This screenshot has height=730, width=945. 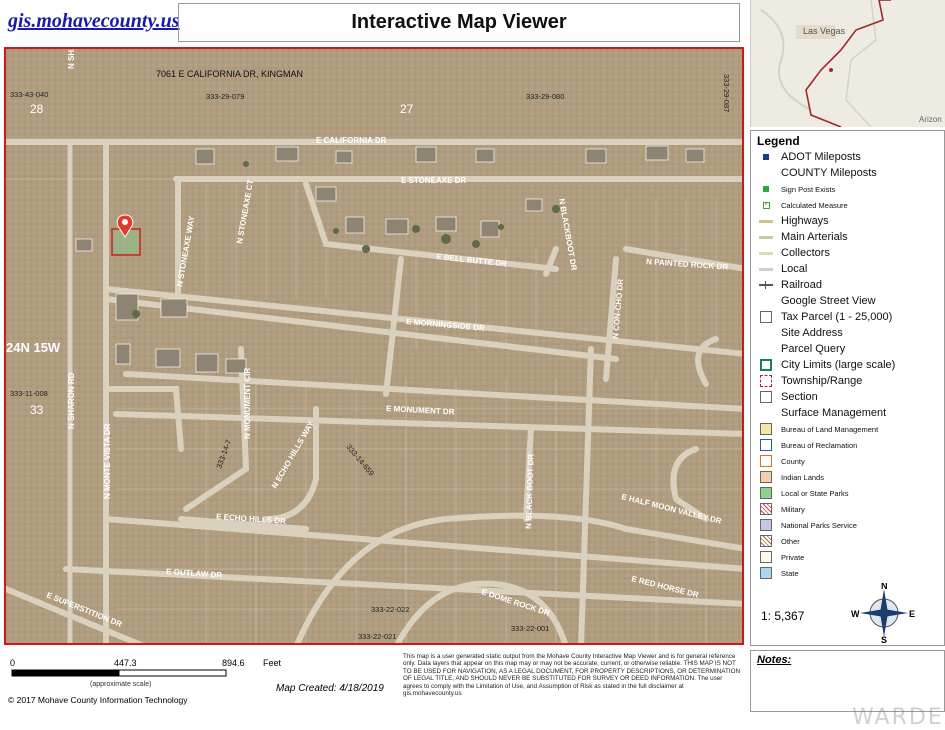 I want to click on green-square-icon, so click(x=766, y=189).